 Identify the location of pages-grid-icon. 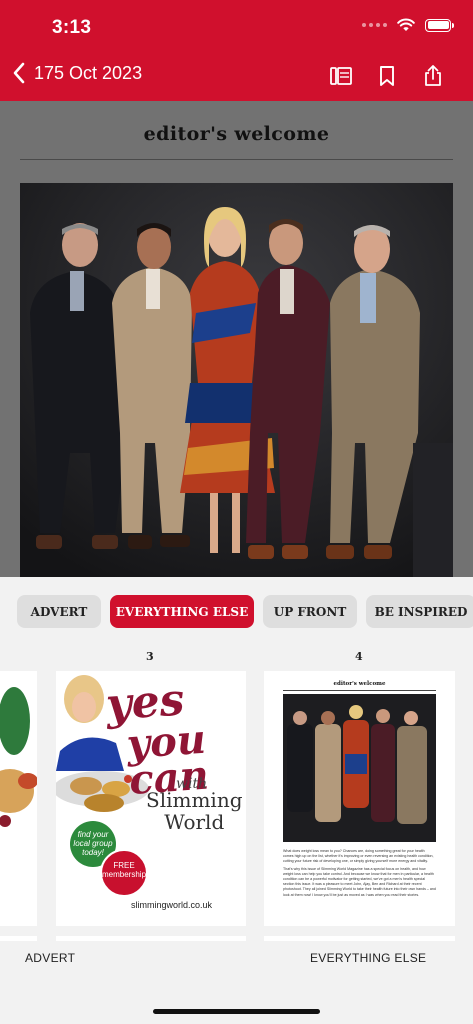
(341, 76).